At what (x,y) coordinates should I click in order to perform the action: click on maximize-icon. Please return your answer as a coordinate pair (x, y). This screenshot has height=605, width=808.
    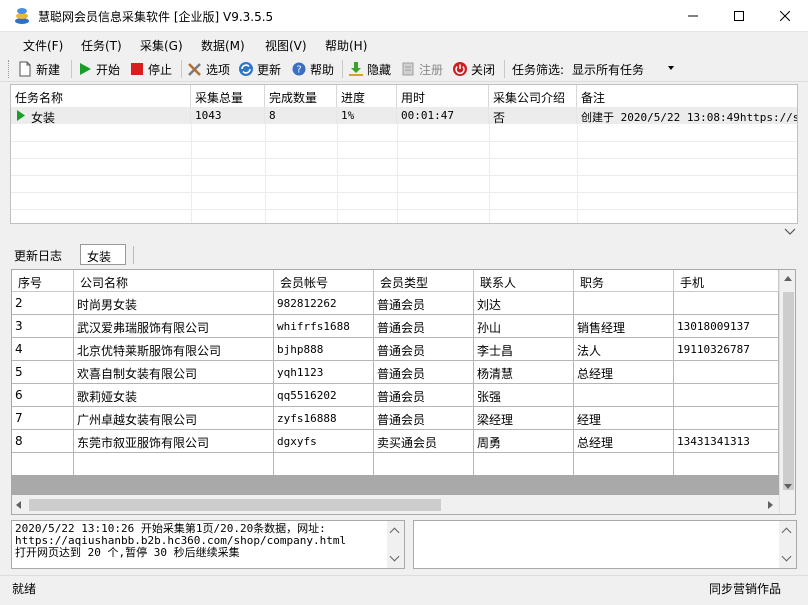
    Looking at the image, I should click on (739, 16).